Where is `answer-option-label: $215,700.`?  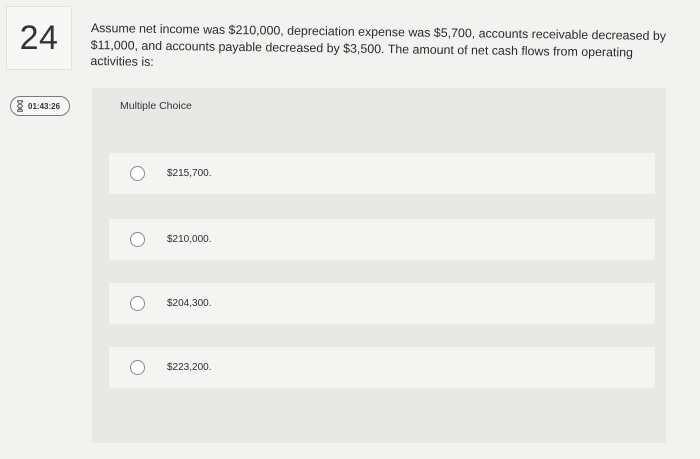 answer-option-label: $215,700. is located at coordinates (189, 173).